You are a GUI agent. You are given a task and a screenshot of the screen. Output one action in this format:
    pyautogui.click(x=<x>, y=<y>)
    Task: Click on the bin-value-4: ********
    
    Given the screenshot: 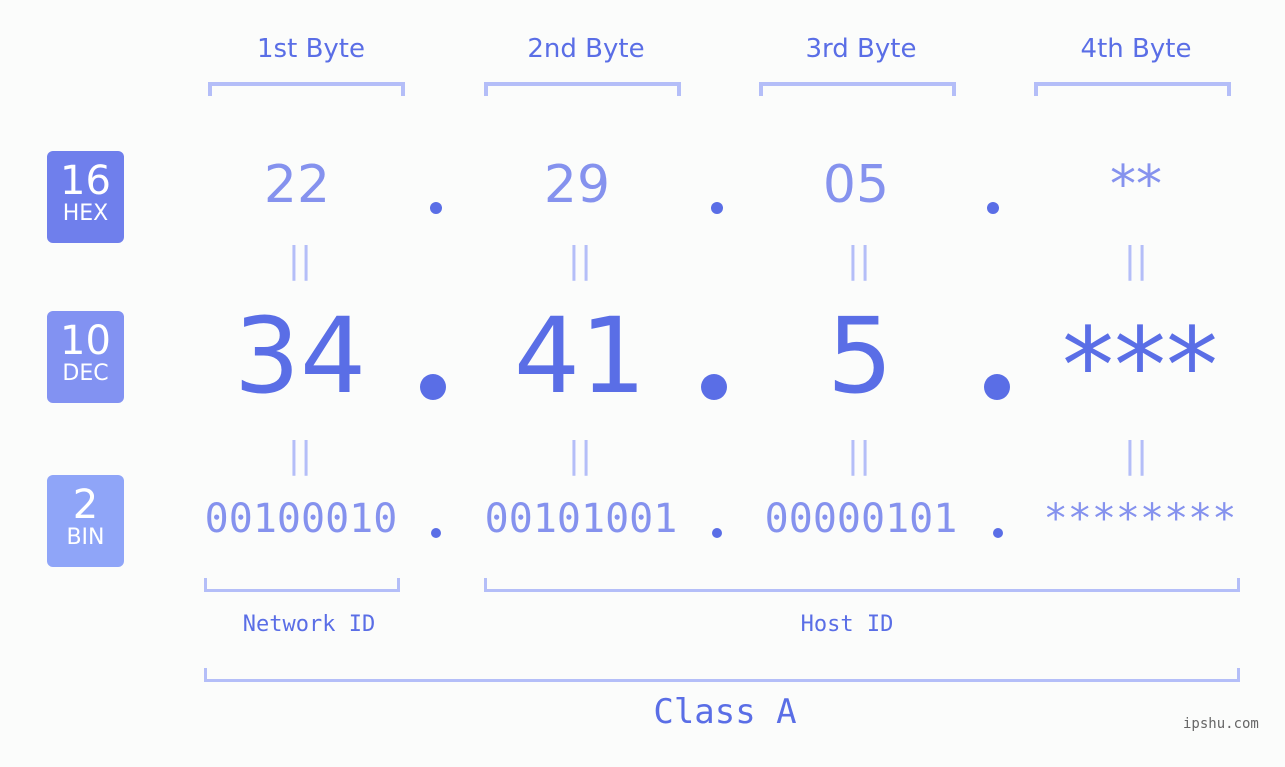 What is the action you would take?
    pyautogui.click(x=1140, y=519)
    